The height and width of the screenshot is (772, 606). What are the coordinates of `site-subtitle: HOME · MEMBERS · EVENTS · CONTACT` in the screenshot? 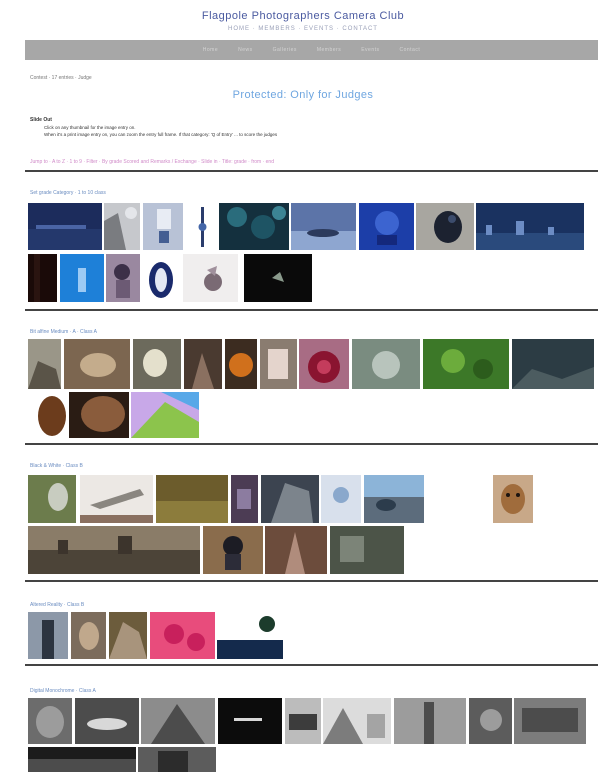 It's located at (303, 29).